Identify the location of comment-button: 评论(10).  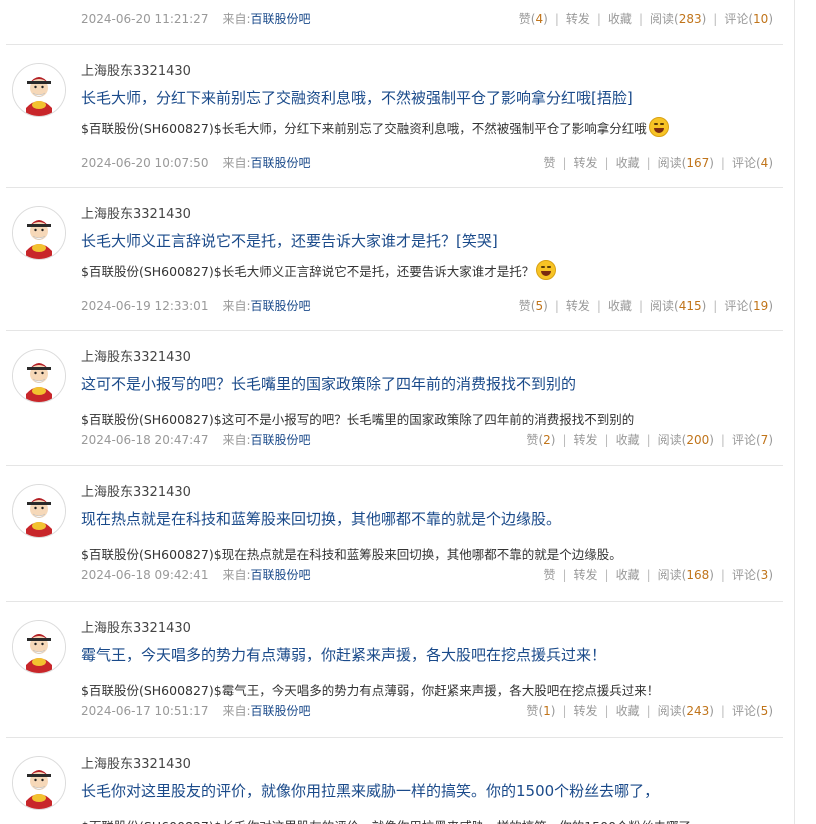
(748, 19).